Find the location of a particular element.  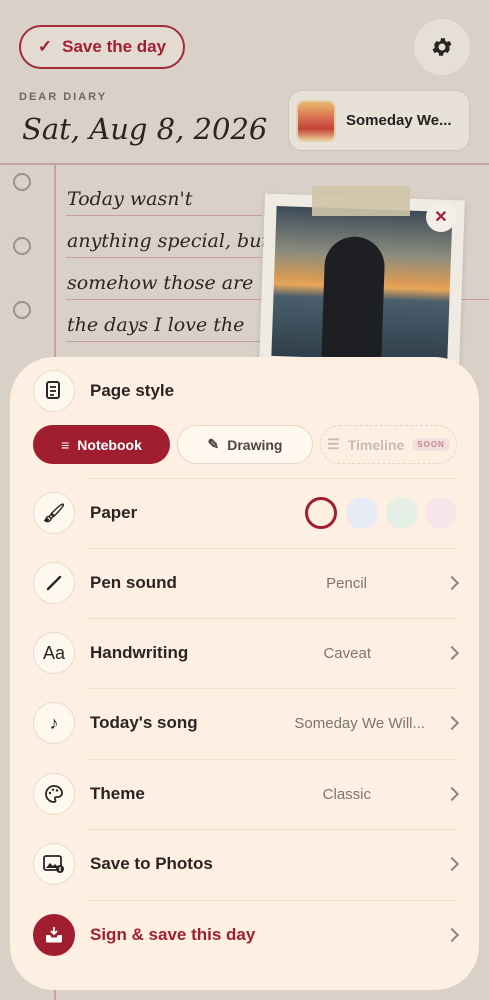

entry-date-title: Sat, Aug 8, 2026 is located at coordinates (144, 129).